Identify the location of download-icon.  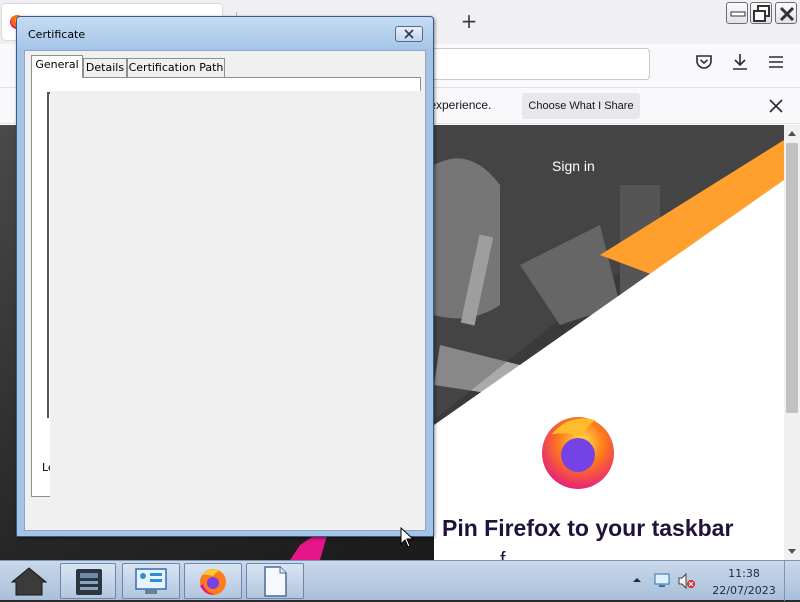
(740, 62).